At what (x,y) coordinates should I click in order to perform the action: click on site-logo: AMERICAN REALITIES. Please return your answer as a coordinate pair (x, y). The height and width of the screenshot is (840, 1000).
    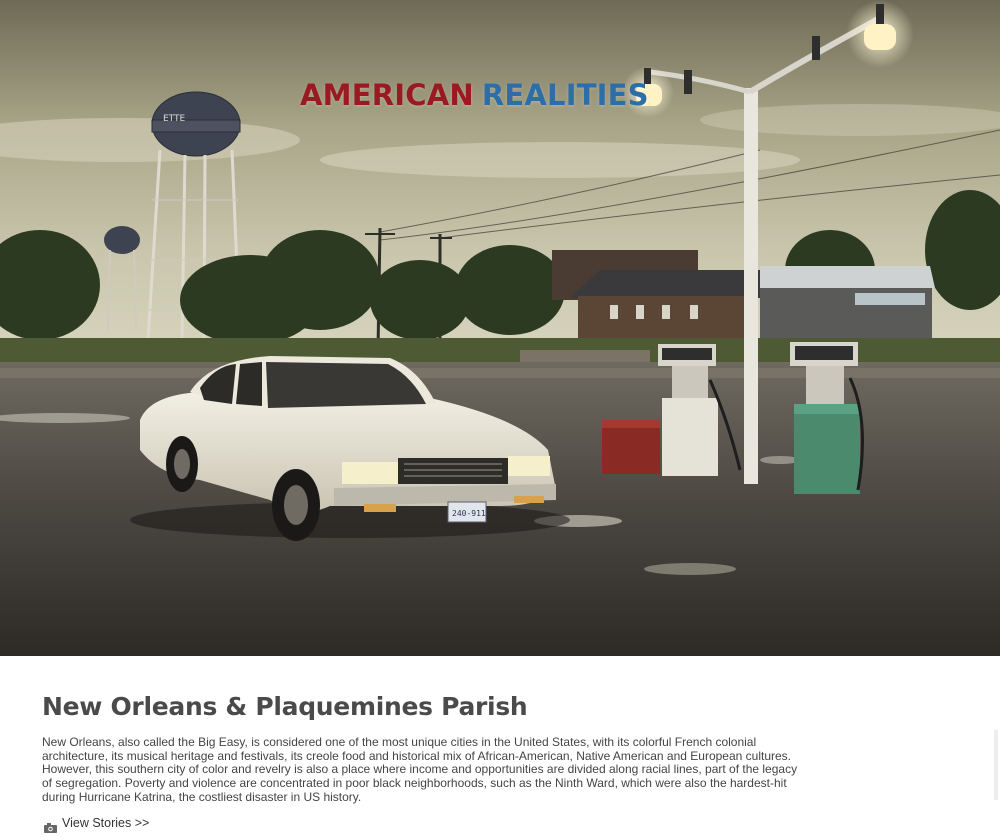
    Looking at the image, I should click on (474, 95).